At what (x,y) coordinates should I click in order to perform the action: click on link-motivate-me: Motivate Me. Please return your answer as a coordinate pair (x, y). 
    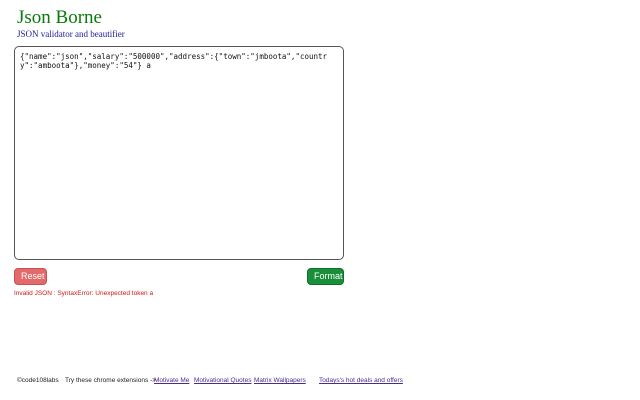
    Looking at the image, I should click on (171, 380).